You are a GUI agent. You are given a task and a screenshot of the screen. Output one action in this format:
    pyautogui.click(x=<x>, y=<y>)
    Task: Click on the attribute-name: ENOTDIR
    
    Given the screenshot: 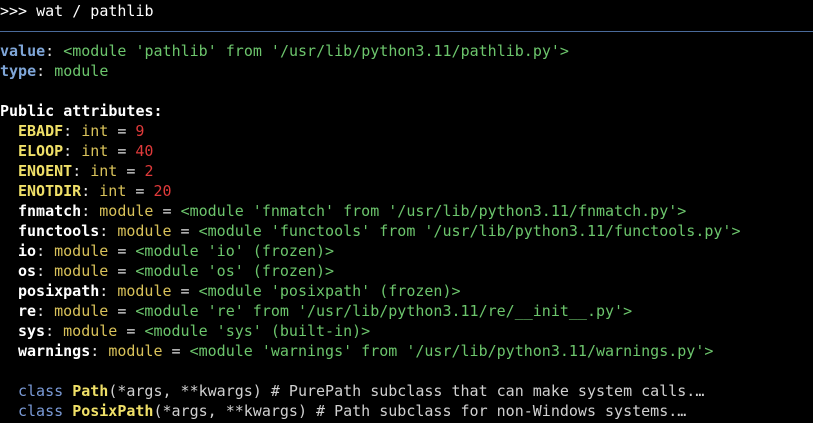 What is the action you would take?
    pyautogui.click(x=50, y=191)
    